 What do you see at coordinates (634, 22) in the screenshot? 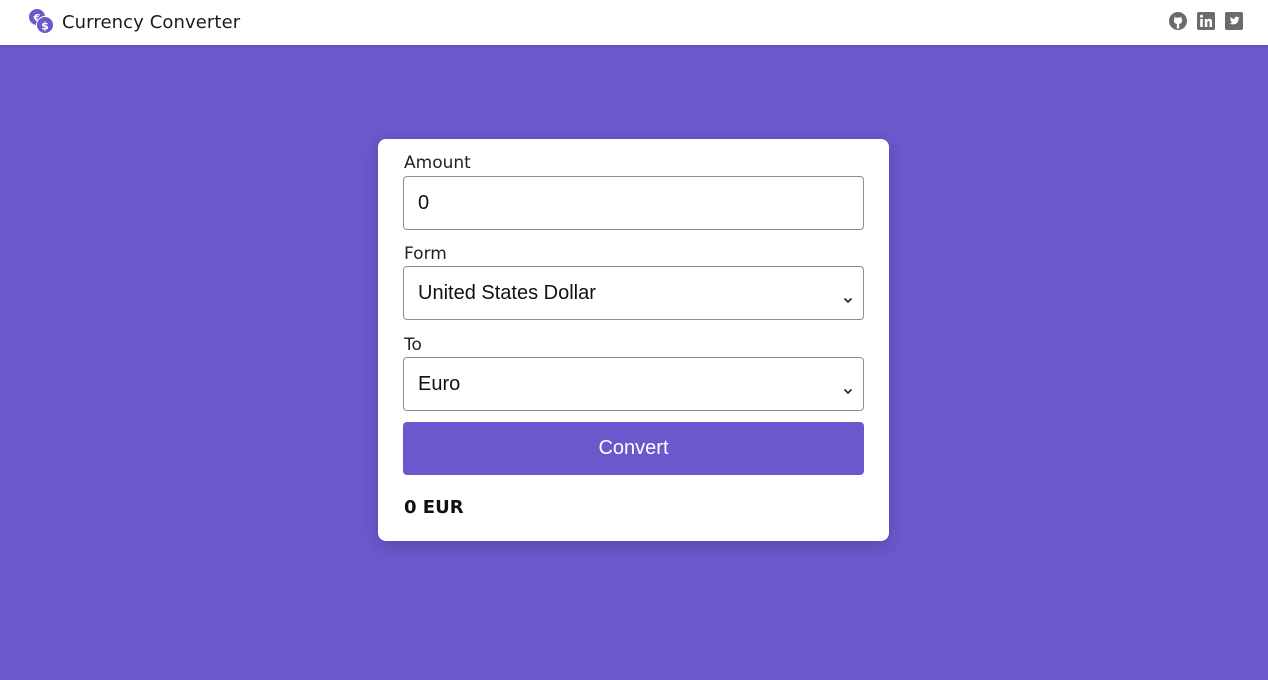
I see `navbar: € $ Currency Converter` at bounding box center [634, 22].